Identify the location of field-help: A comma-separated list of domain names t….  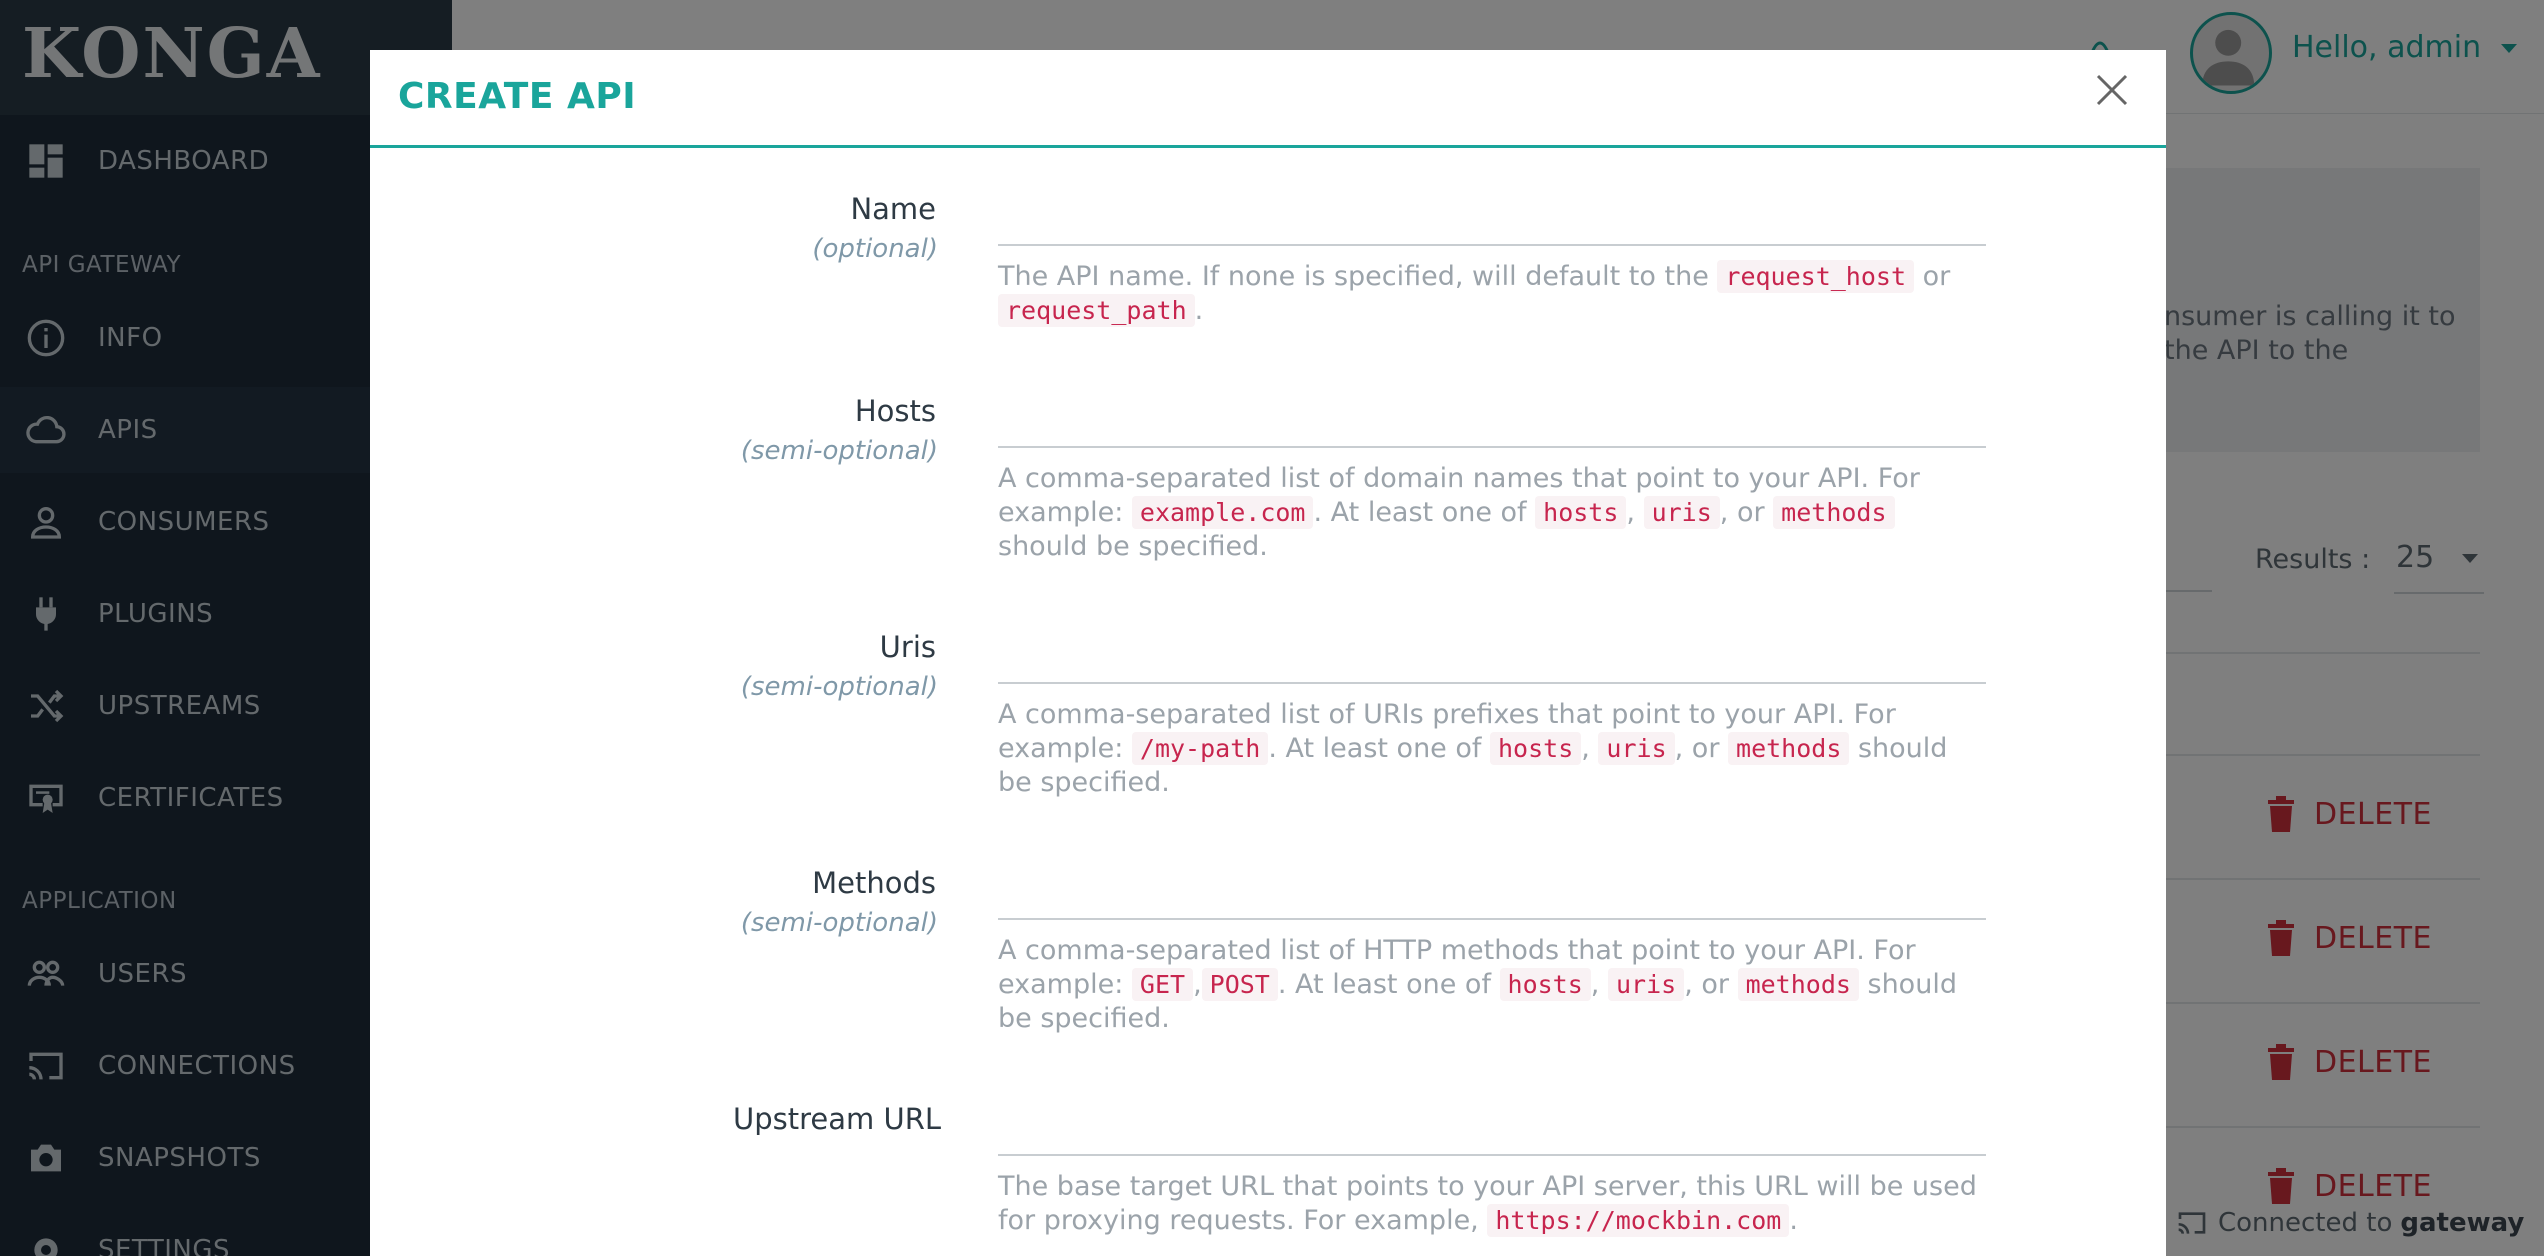
(1459, 512).